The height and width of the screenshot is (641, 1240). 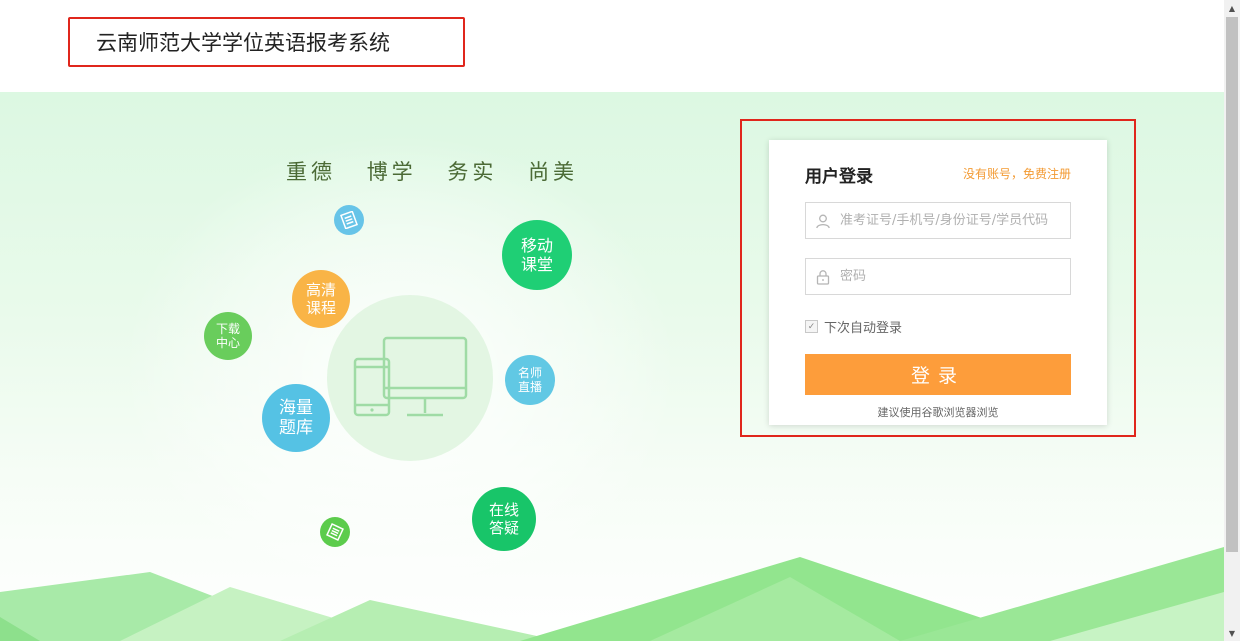 What do you see at coordinates (863, 328) in the screenshot?
I see `remember-label: 下次自动登录` at bounding box center [863, 328].